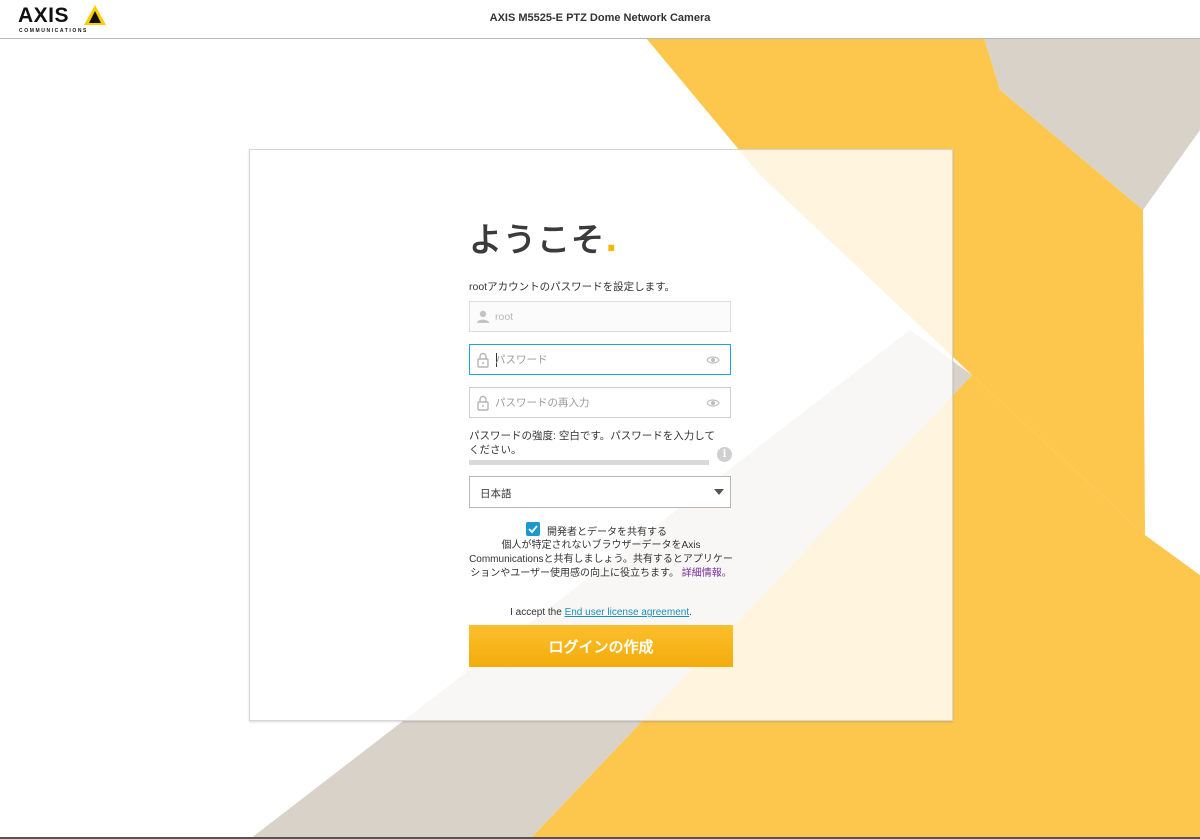 The width and height of the screenshot is (1200, 839). What do you see at coordinates (690, 612) in the screenshot?
I see `eula-suffix: .` at bounding box center [690, 612].